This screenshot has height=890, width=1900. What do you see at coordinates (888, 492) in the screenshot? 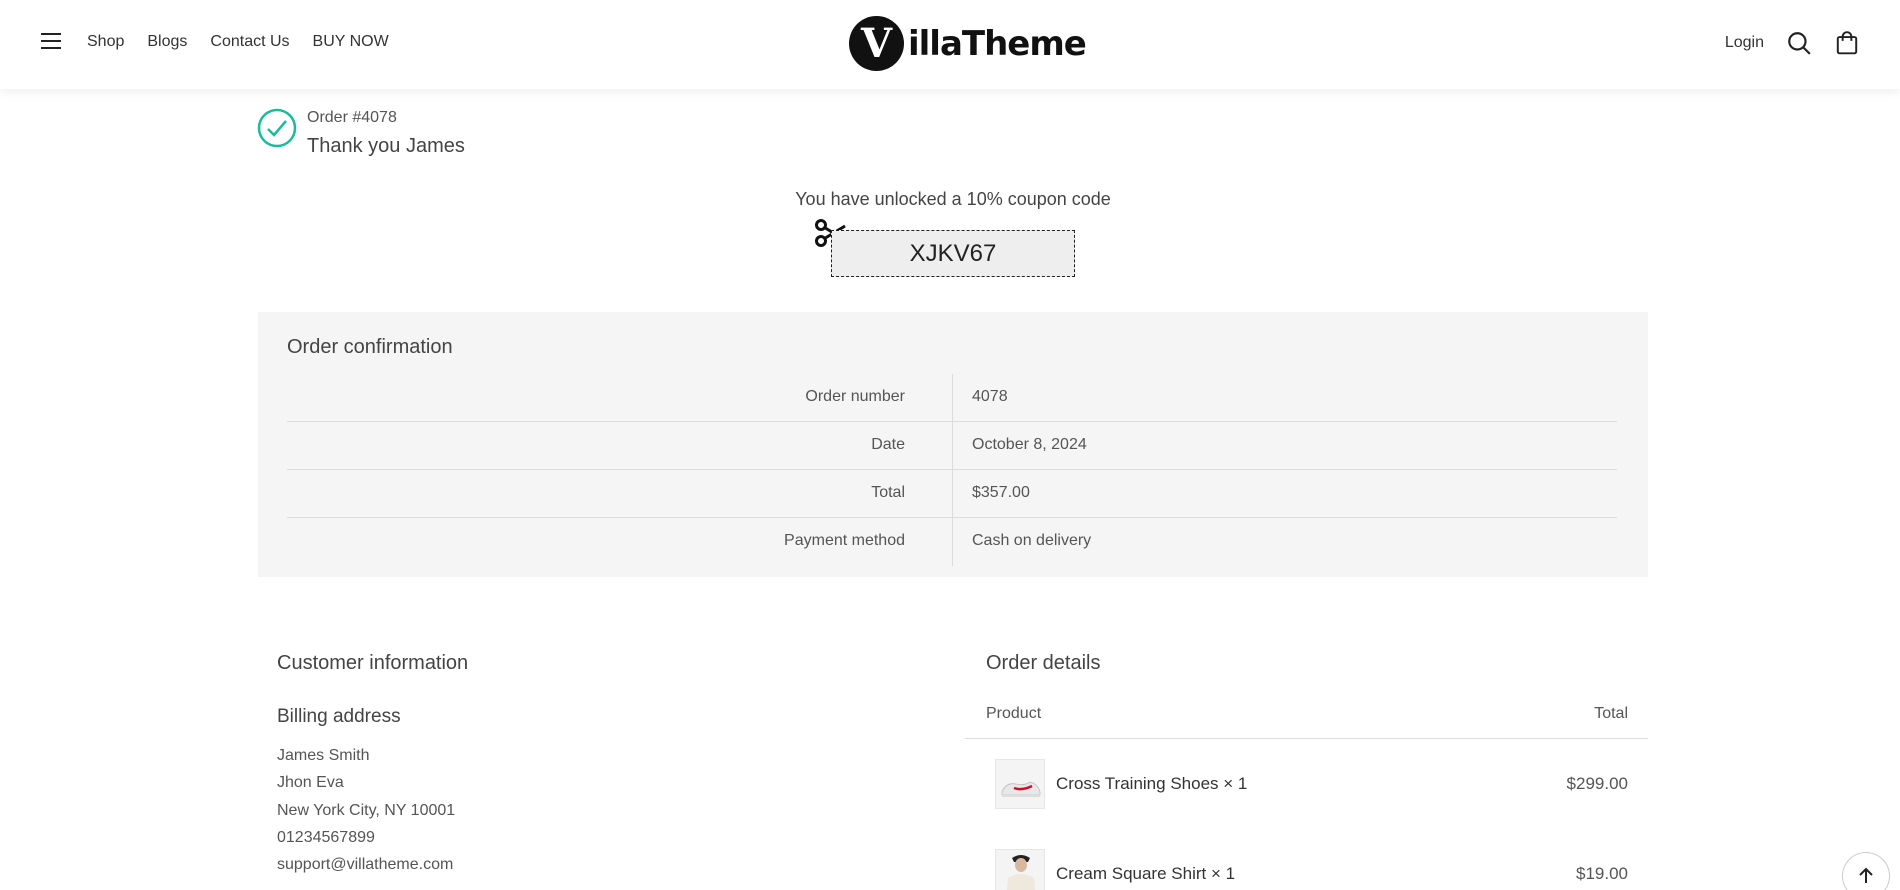
I see `row-label: Total` at bounding box center [888, 492].